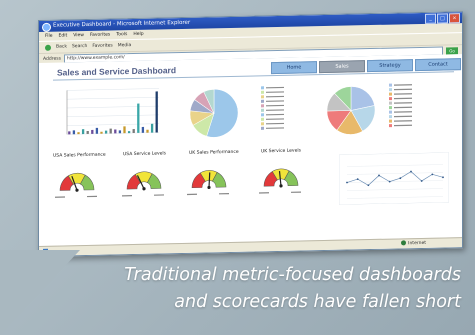  I want to click on menu-edit: Edit, so click(63, 35).